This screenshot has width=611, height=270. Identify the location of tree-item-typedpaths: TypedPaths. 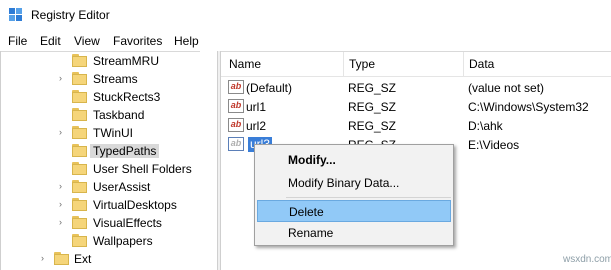
(108, 151).